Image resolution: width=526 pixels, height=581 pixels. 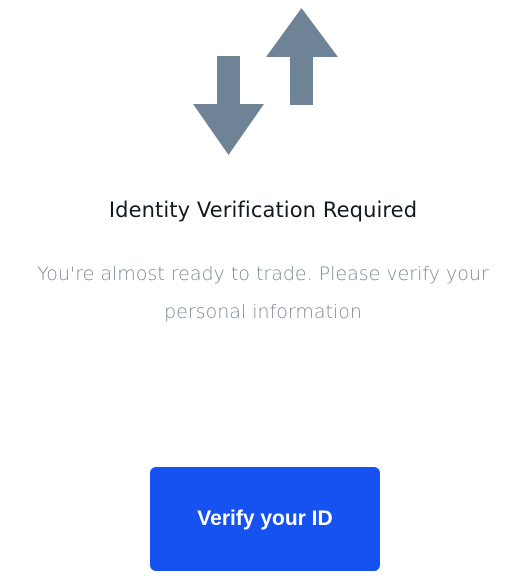 What do you see at coordinates (228, 105) in the screenshot?
I see `down-arrow-icon` at bounding box center [228, 105].